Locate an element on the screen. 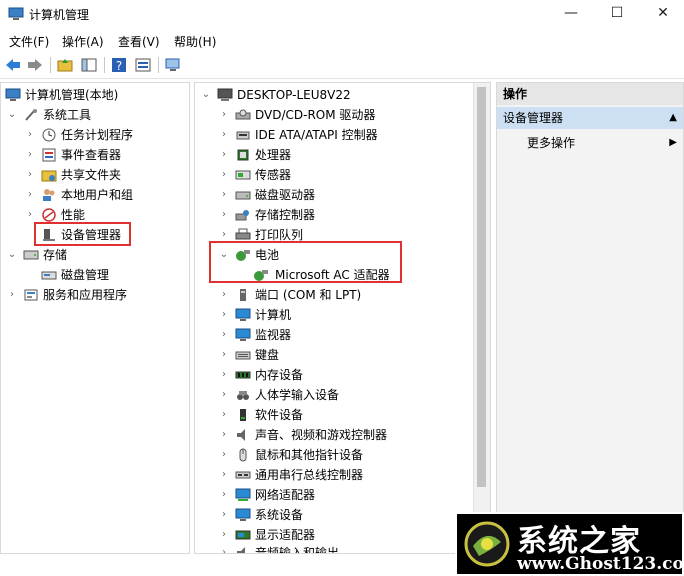  scrollbar-thumb is located at coordinates (481, 287).